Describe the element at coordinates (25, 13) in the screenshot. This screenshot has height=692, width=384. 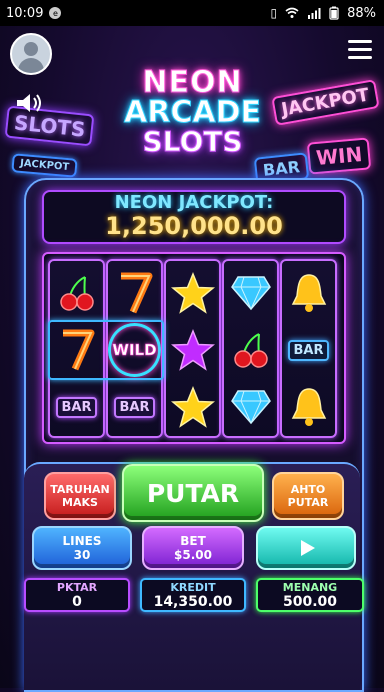
I see `status-time: 10:09` at that location.